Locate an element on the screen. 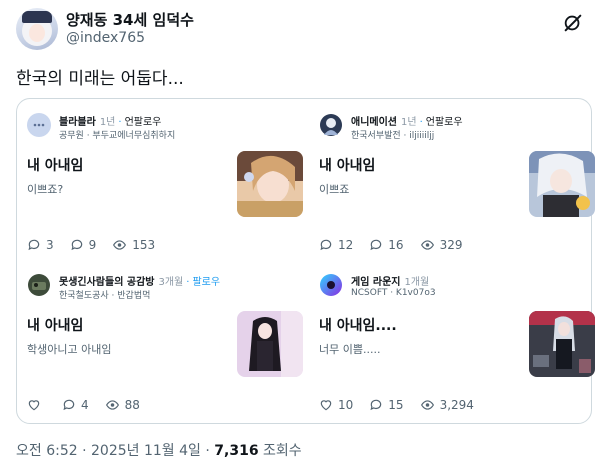 The height and width of the screenshot is (470, 600). post-stats: 10 15 3,294 is located at coordinates (404, 405).